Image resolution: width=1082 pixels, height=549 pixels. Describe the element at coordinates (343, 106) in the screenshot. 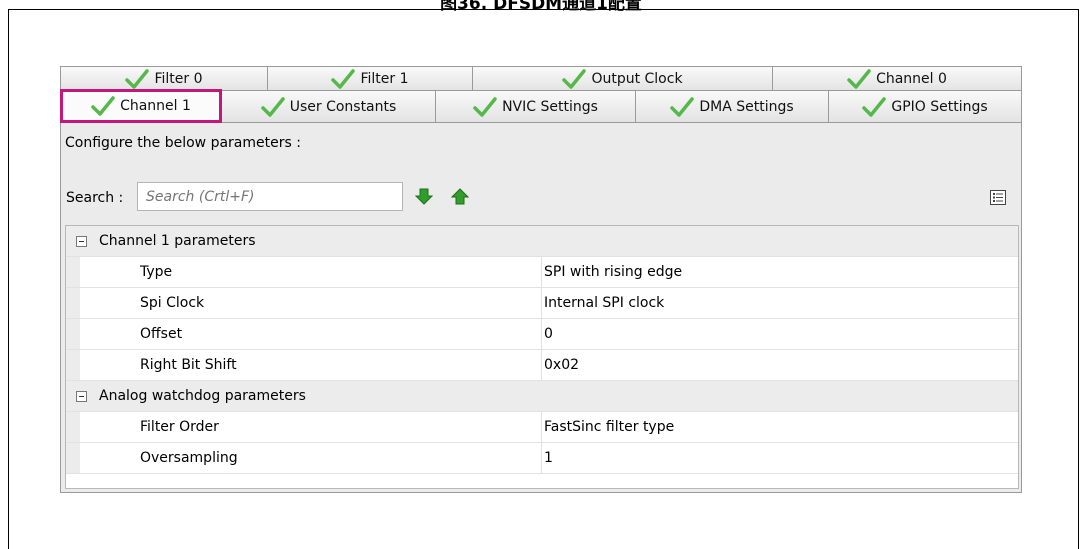

I see `tab-label: User Constants` at that location.